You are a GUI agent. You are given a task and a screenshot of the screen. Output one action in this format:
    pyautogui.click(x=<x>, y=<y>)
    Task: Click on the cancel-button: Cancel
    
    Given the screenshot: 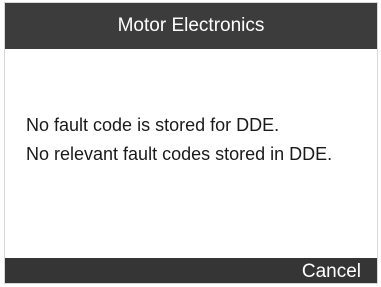 What is the action you would take?
    pyautogui.click(x=331, y=270)
    